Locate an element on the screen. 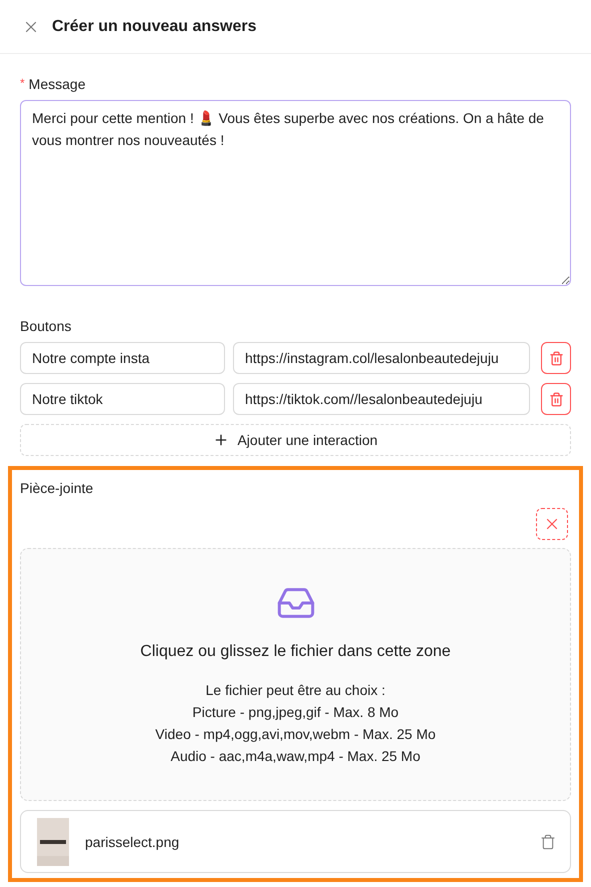  add-interaction-button: Ajouter une interaction is located at coordinates (295, 440).